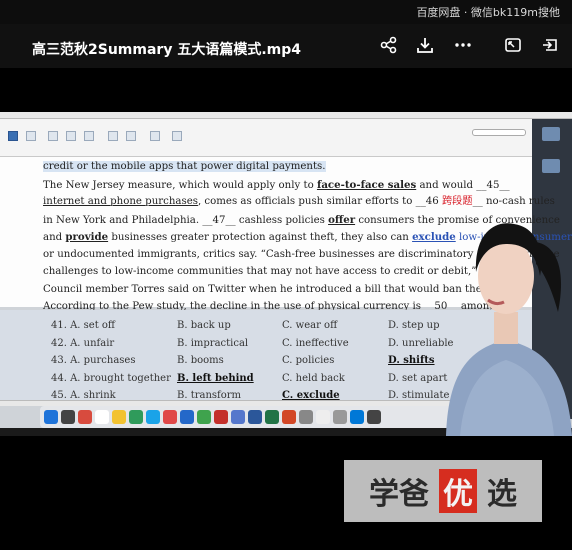 Image resolution: width=572 pixels, height=550 pixels. I want to click on player-title-bar: 高三范秋2Summary 五大语篇模式.mp4, so click(286, 46).